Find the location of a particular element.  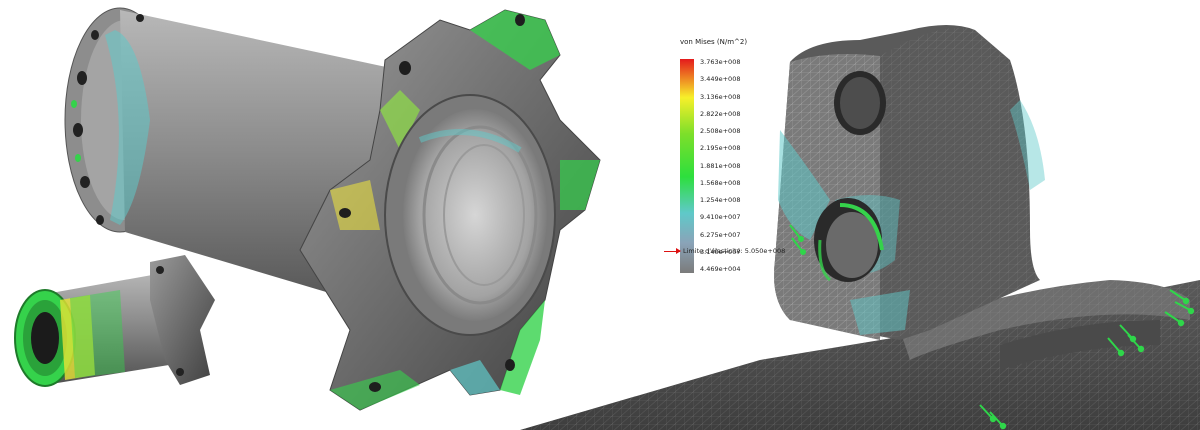

small-hub-model is located at coordinates (114, 321).